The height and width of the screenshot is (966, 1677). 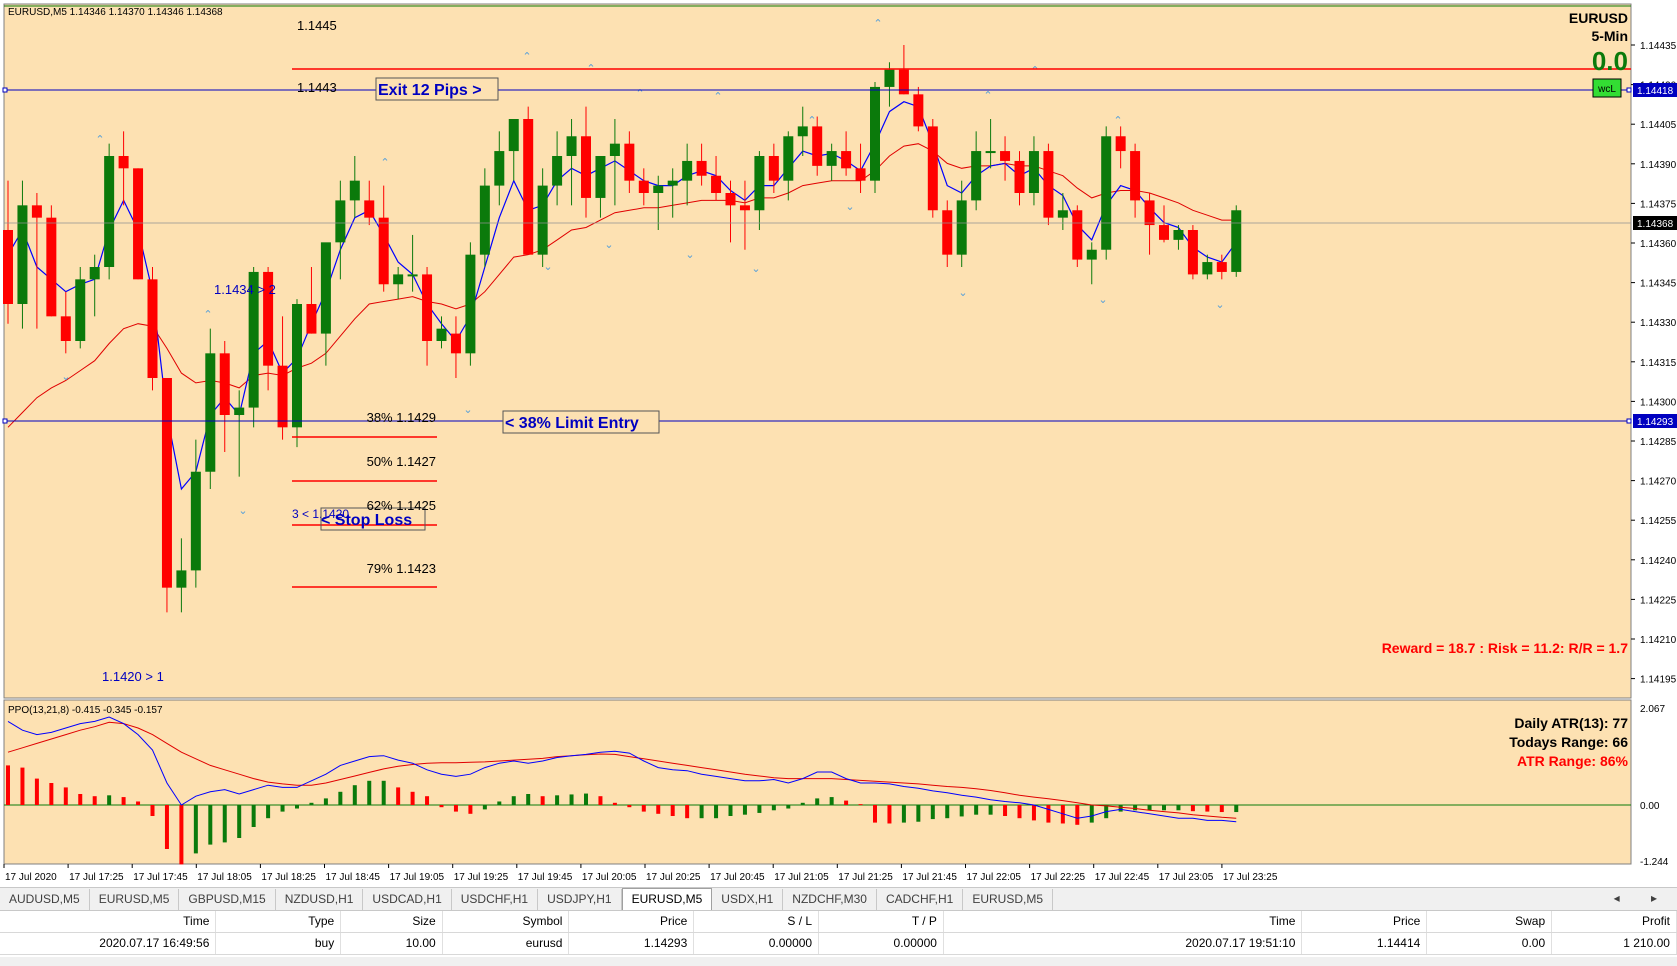 I want to click on column-header: T / P, so click(x=881, y=921).